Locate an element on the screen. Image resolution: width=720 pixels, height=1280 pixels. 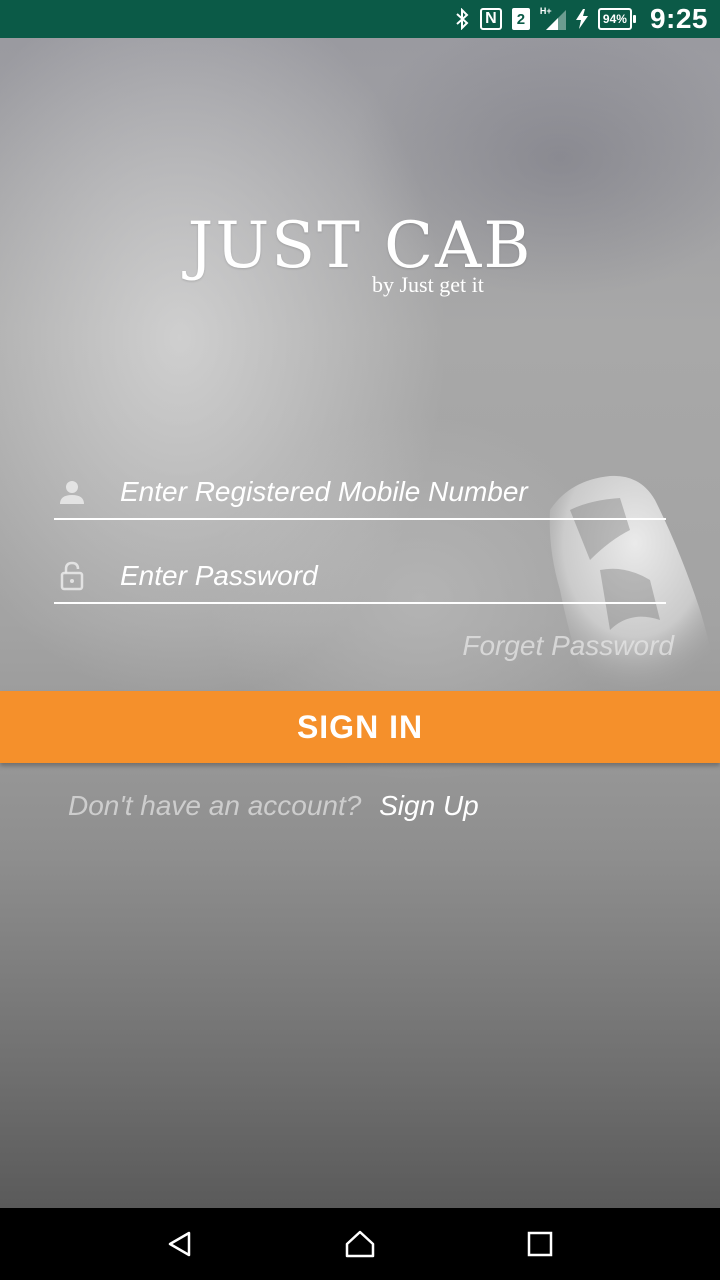
back-icon is located at coordinates (180, 1244).